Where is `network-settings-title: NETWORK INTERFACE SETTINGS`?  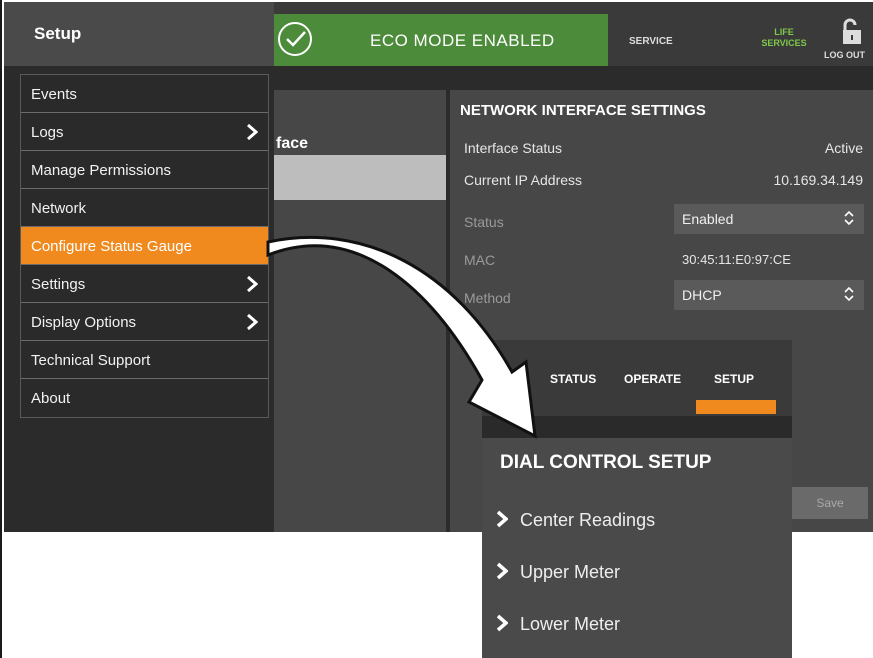 network-settings-title: NETWORK INTERFACE SETTINGS is located at coordinates (583, 110).